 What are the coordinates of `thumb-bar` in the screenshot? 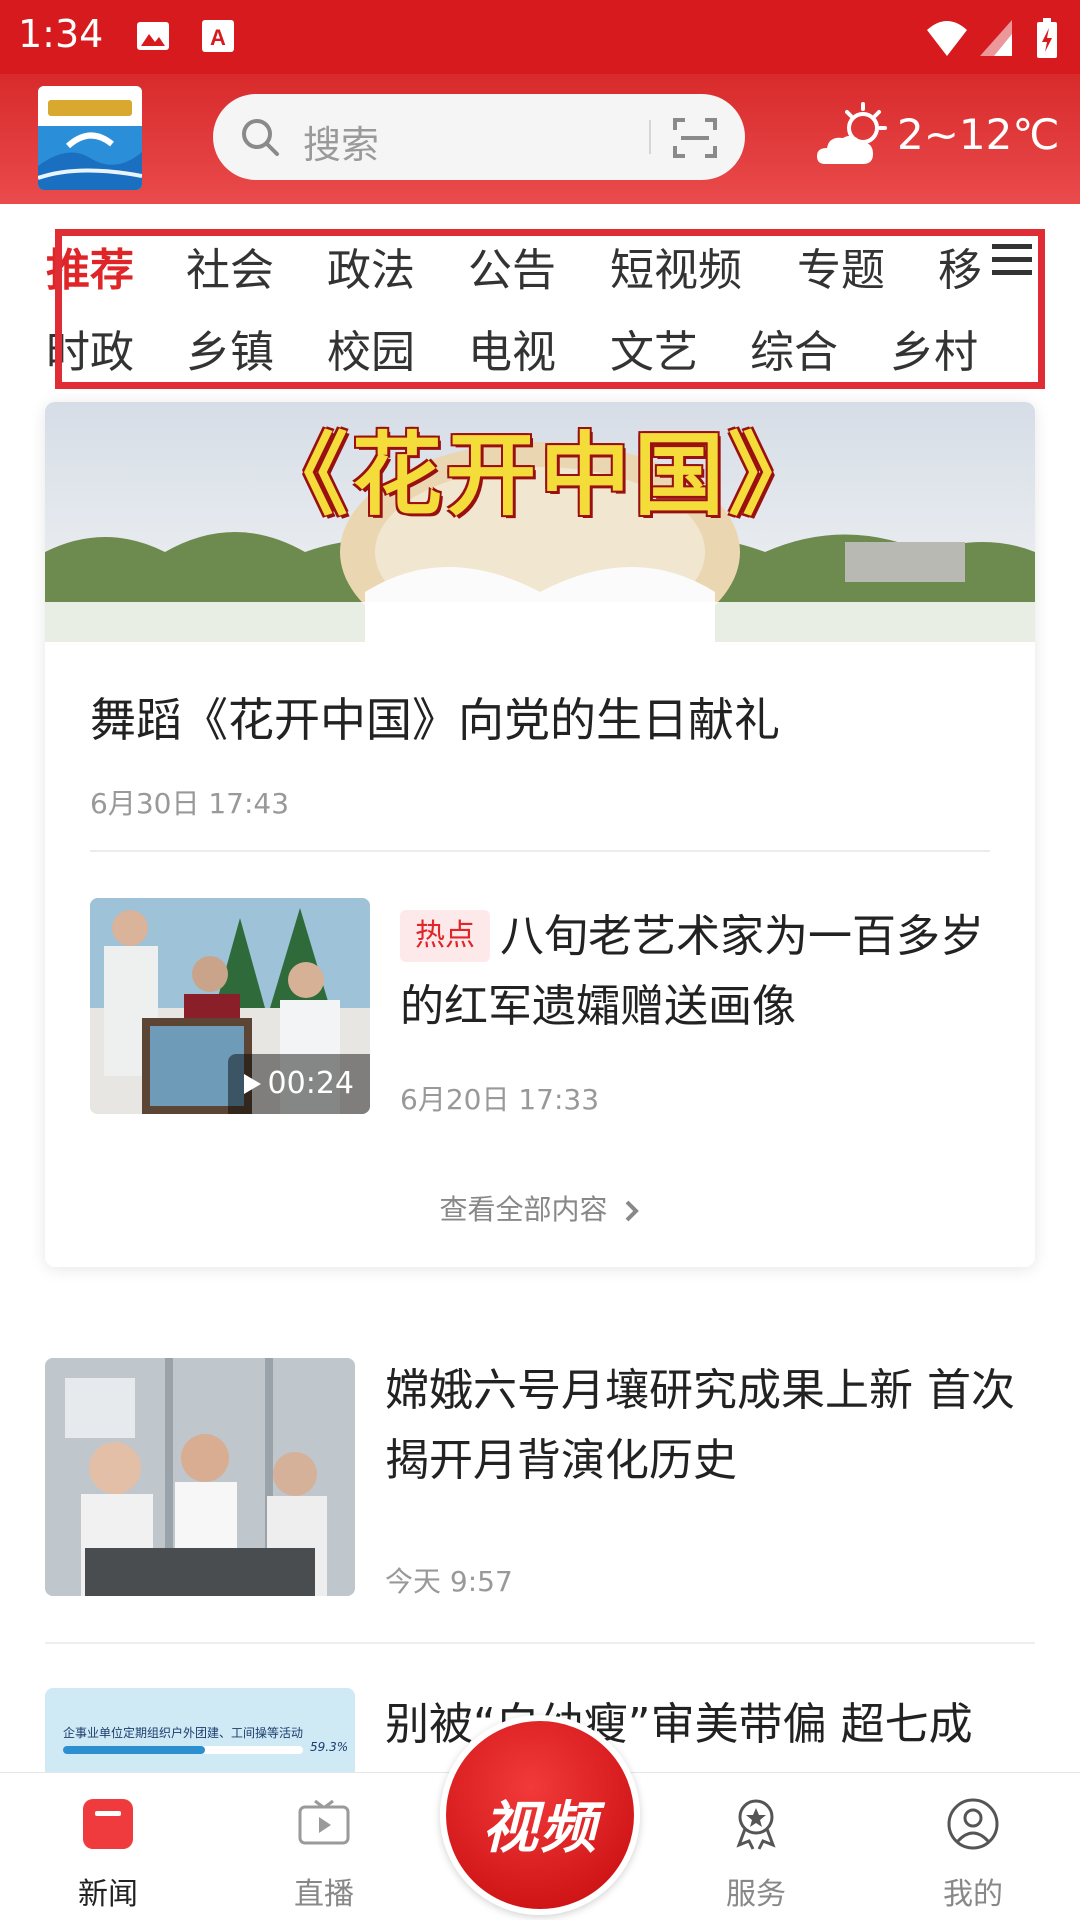 It's located at (183, 1750).